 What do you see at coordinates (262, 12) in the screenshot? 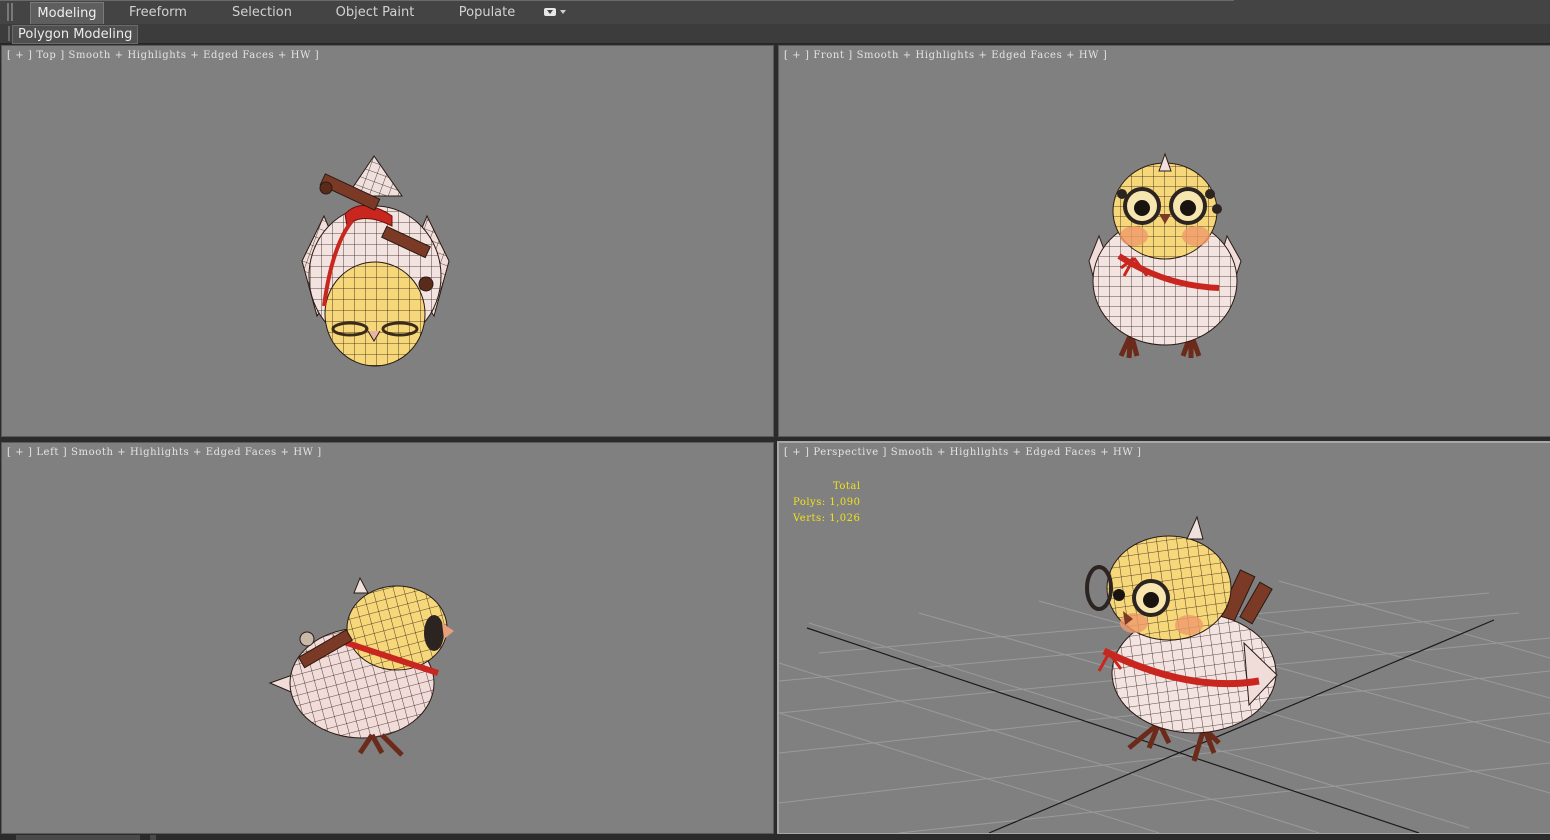
I see `tab-selection: Selection` at bounding box center [262, 12].